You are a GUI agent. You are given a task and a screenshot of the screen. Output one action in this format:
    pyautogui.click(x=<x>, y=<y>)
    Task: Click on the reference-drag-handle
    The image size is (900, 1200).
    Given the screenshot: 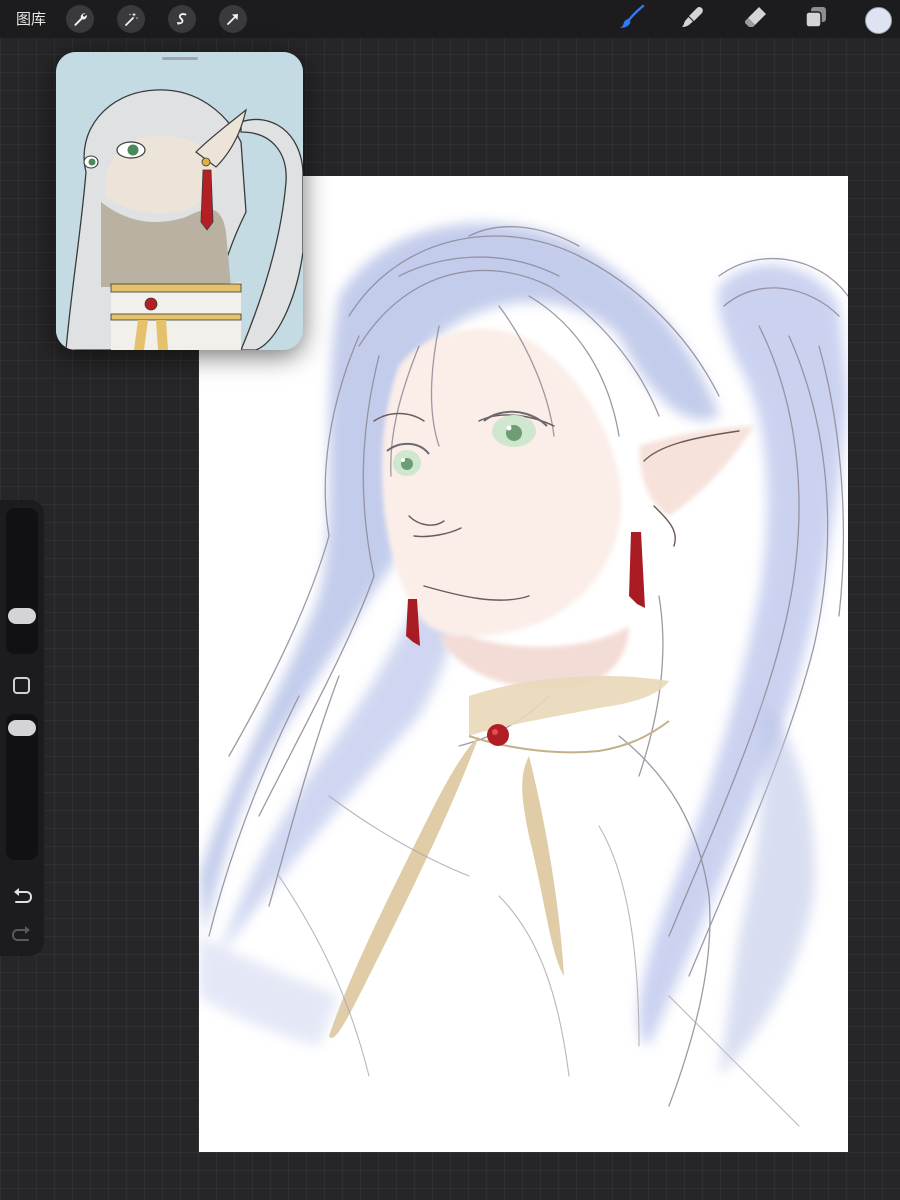 What is the action you would take?
    pyautogui.click(x=180, y=58)
    